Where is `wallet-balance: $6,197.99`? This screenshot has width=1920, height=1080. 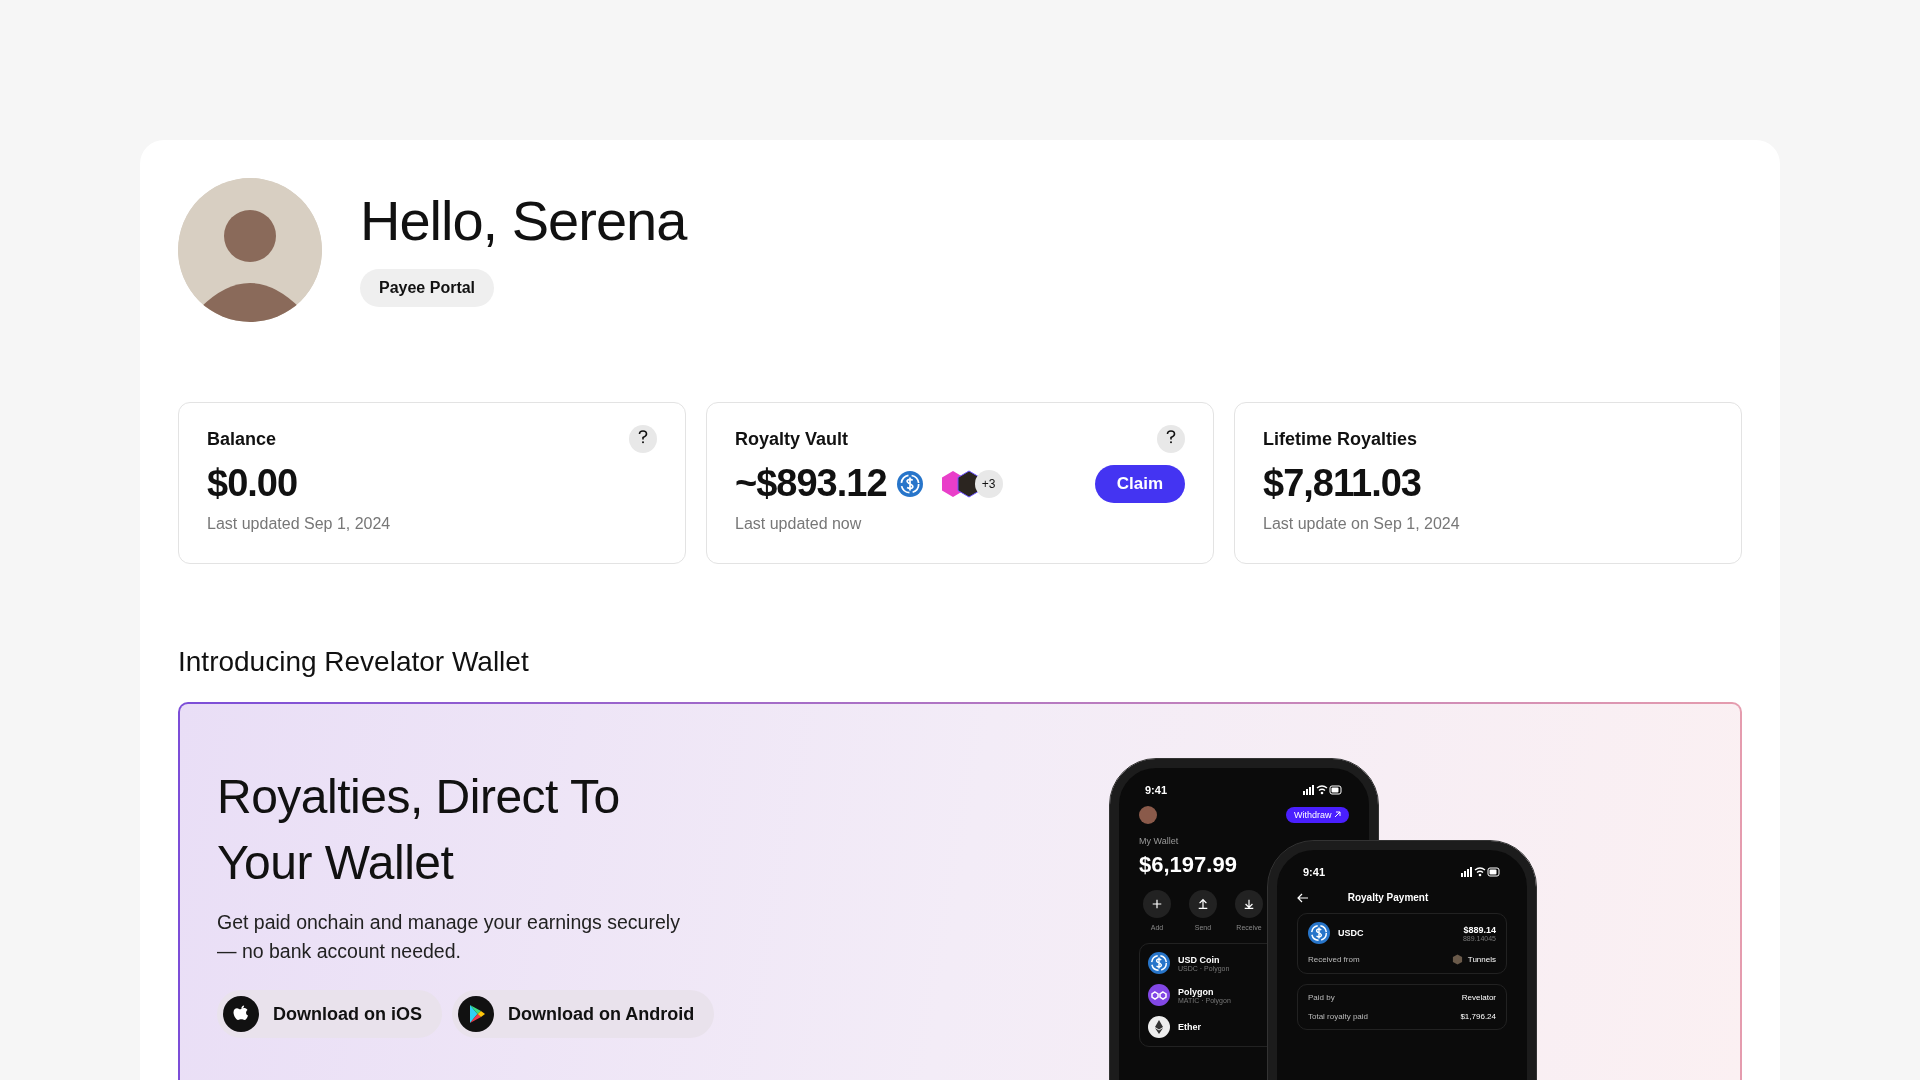
wallet-balance: $6,197.99 is located at coordinates (1188, 865).